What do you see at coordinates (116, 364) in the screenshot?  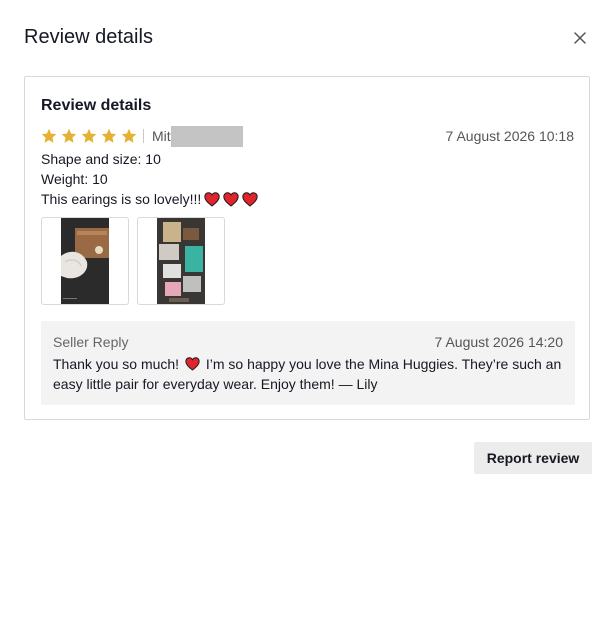 I see `seller-reply-text-start: Thank you so much!` at bounding box center [116, 364].